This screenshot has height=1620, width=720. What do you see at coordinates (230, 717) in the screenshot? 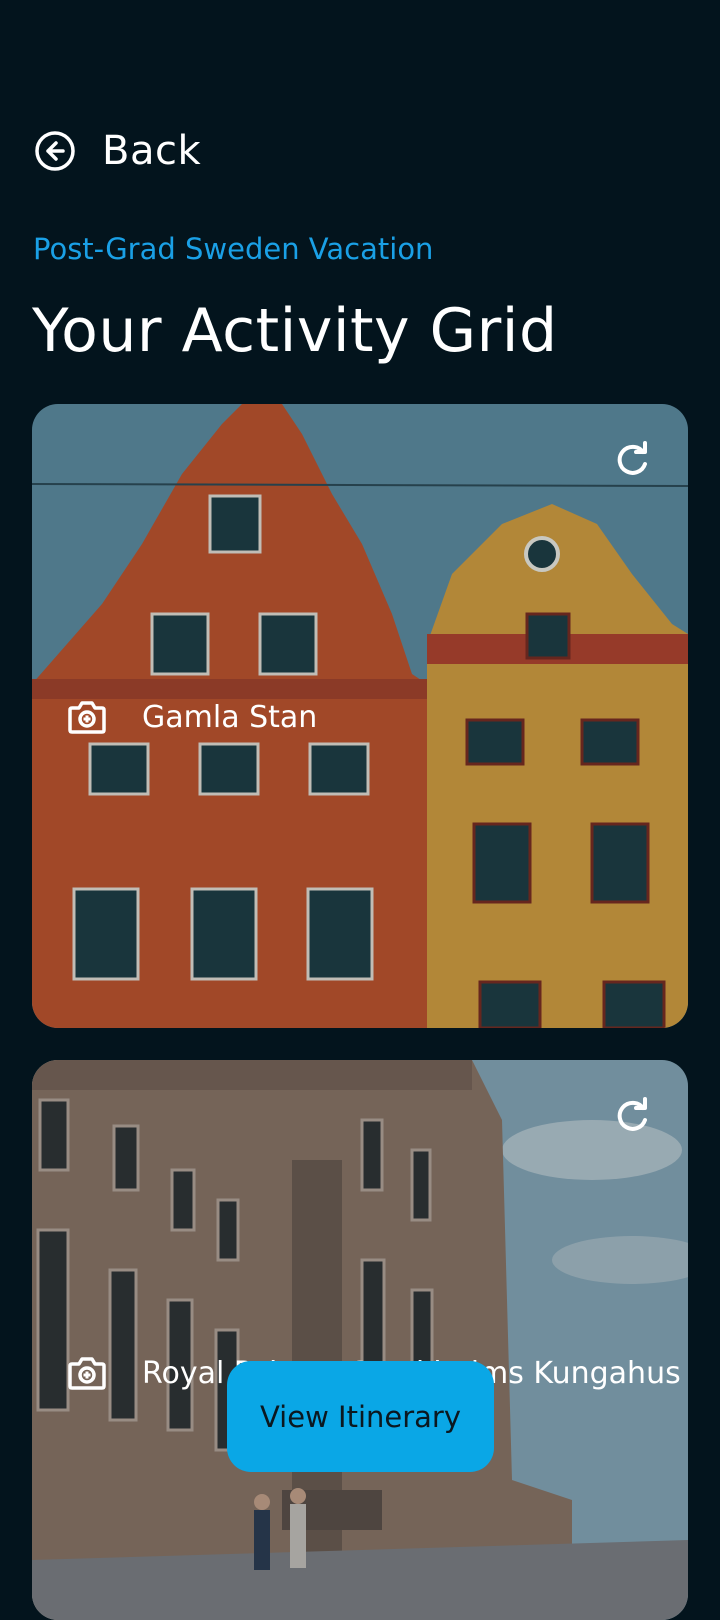
I see `activity-title: Gamla Stan` at bounding box center [230, 717].